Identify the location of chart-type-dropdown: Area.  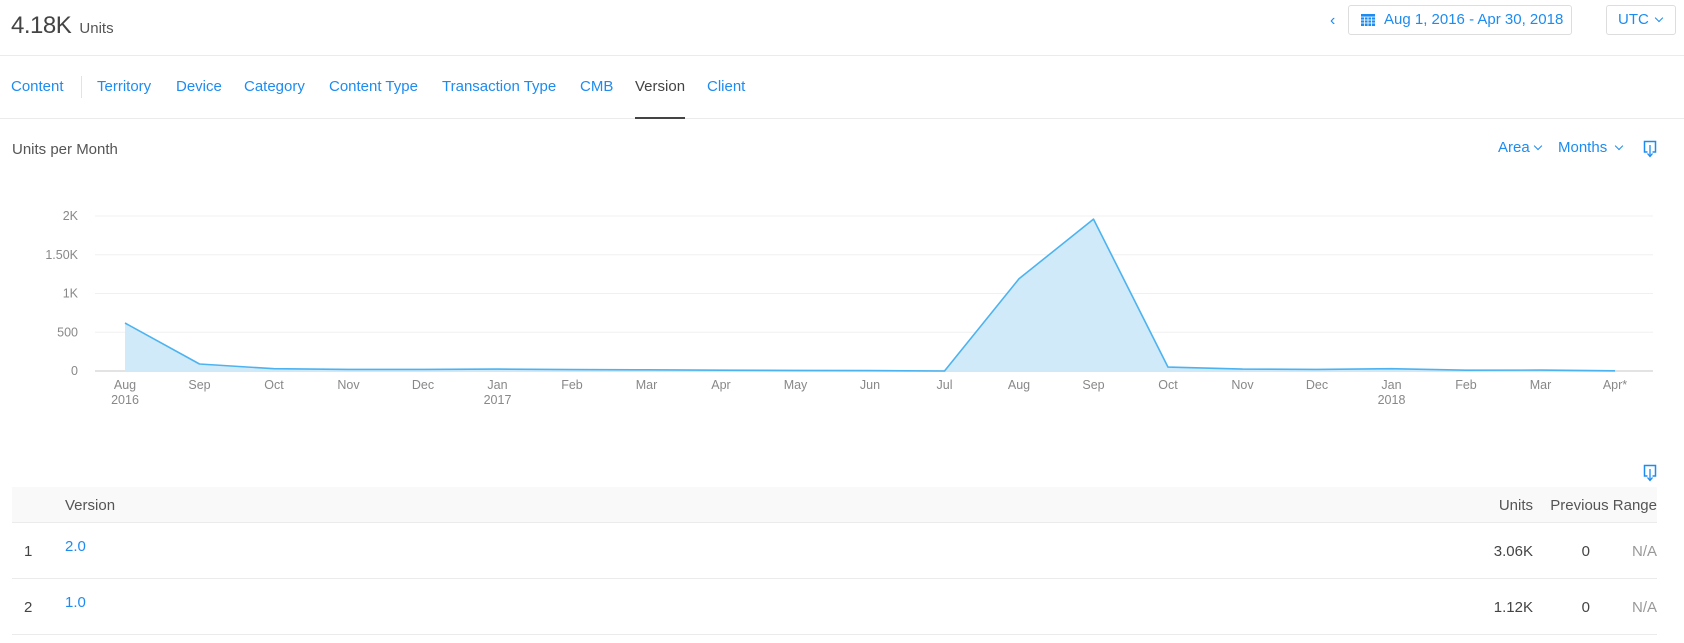
(1520, 147).